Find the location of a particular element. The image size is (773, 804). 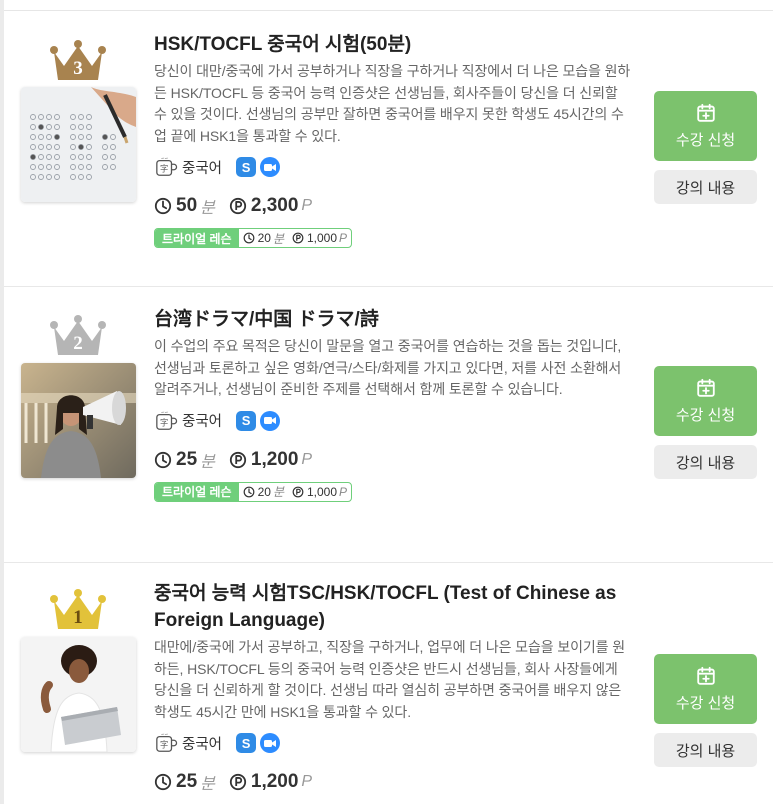

rank-crown-icon: 3 is located at coordinates (78, 61).